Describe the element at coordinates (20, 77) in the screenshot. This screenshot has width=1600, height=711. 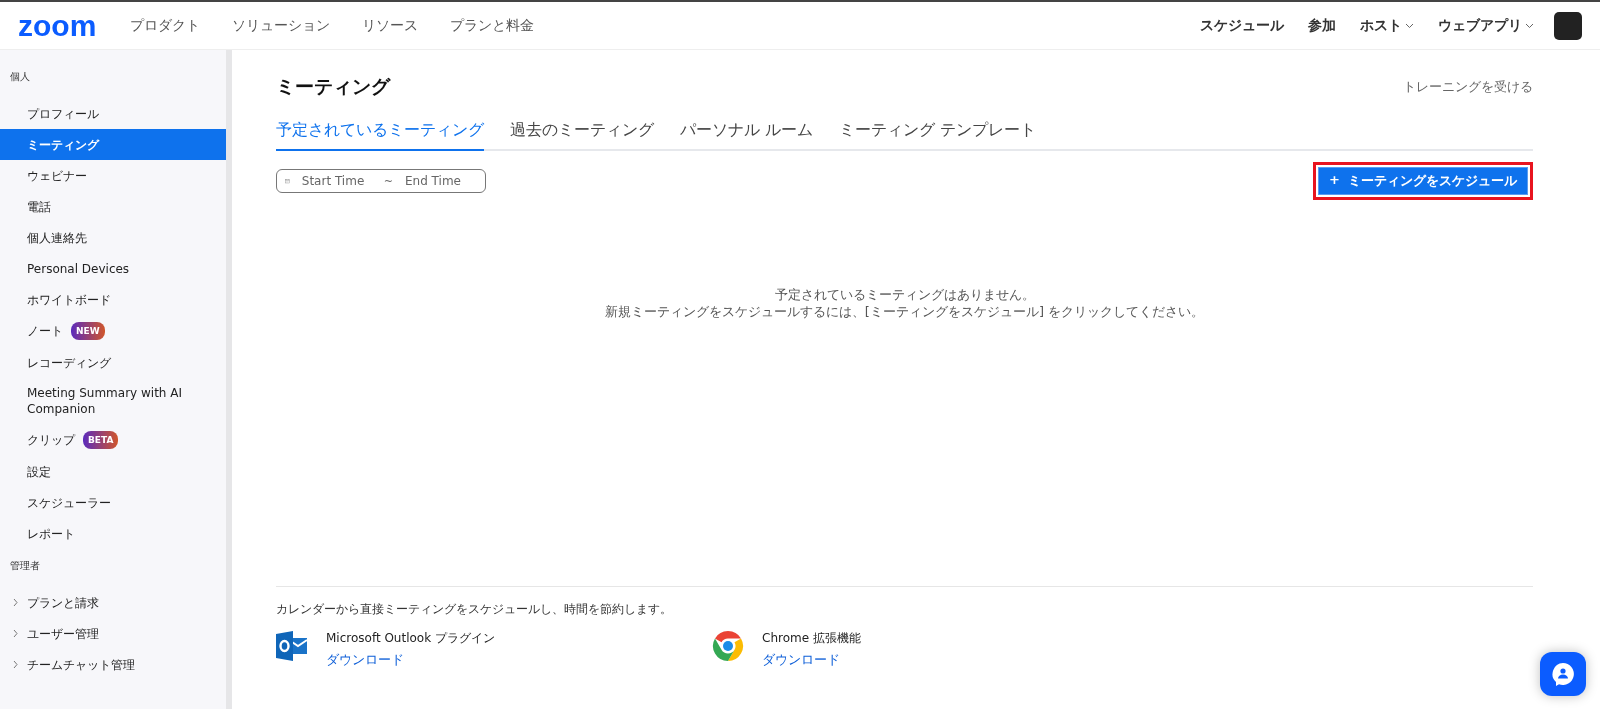
I see `section-heading: 個人` at that location.